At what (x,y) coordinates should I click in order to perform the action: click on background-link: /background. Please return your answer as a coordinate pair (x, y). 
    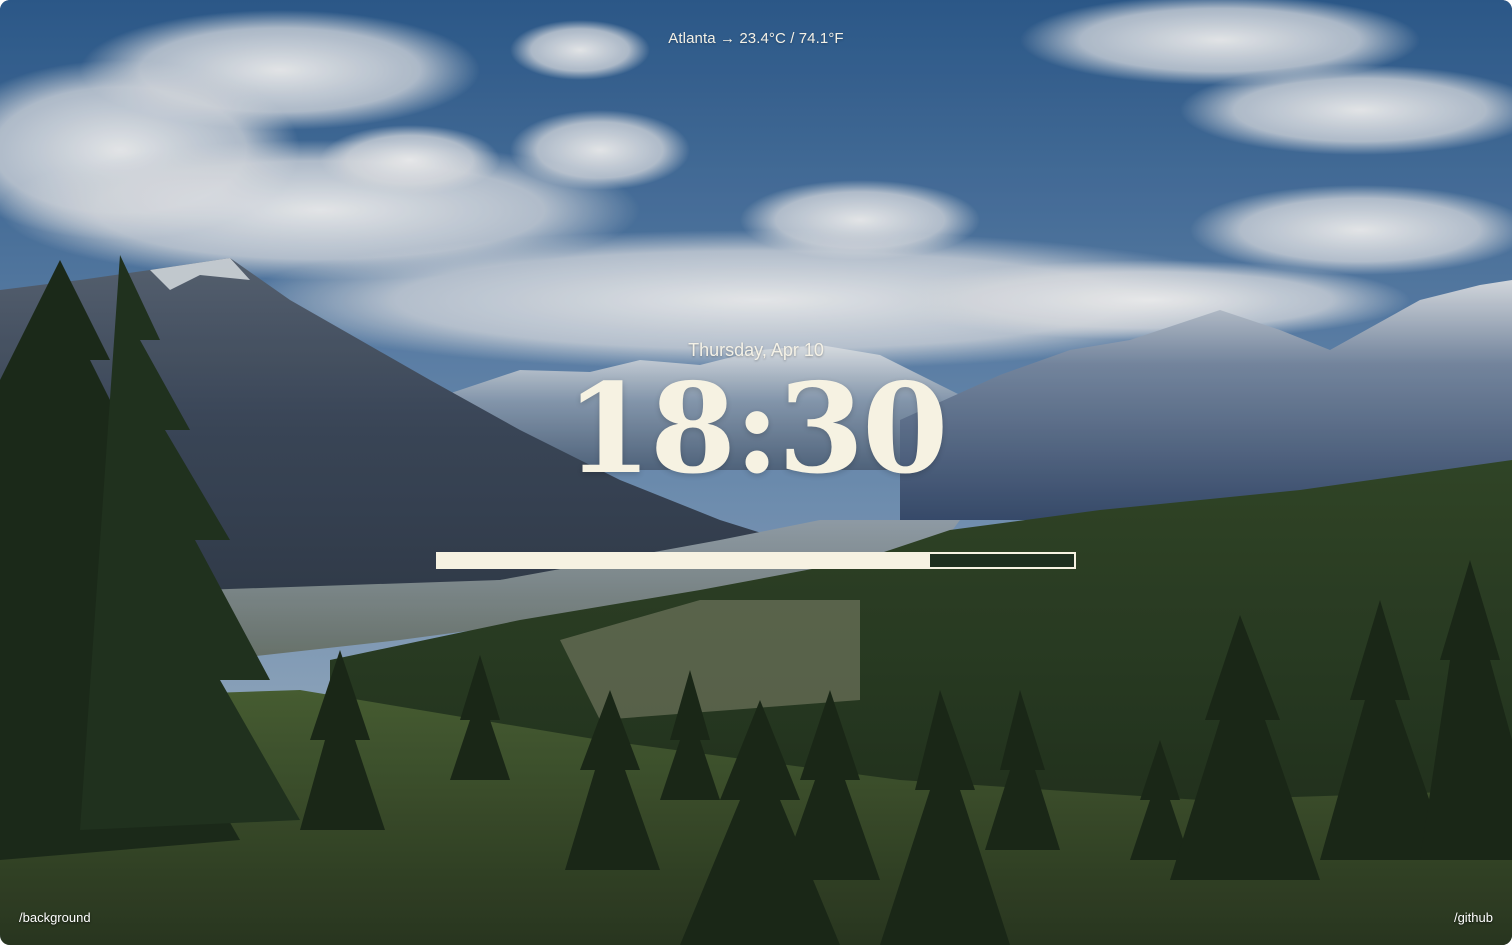
    Looking at the image, I should click on (55, 917).